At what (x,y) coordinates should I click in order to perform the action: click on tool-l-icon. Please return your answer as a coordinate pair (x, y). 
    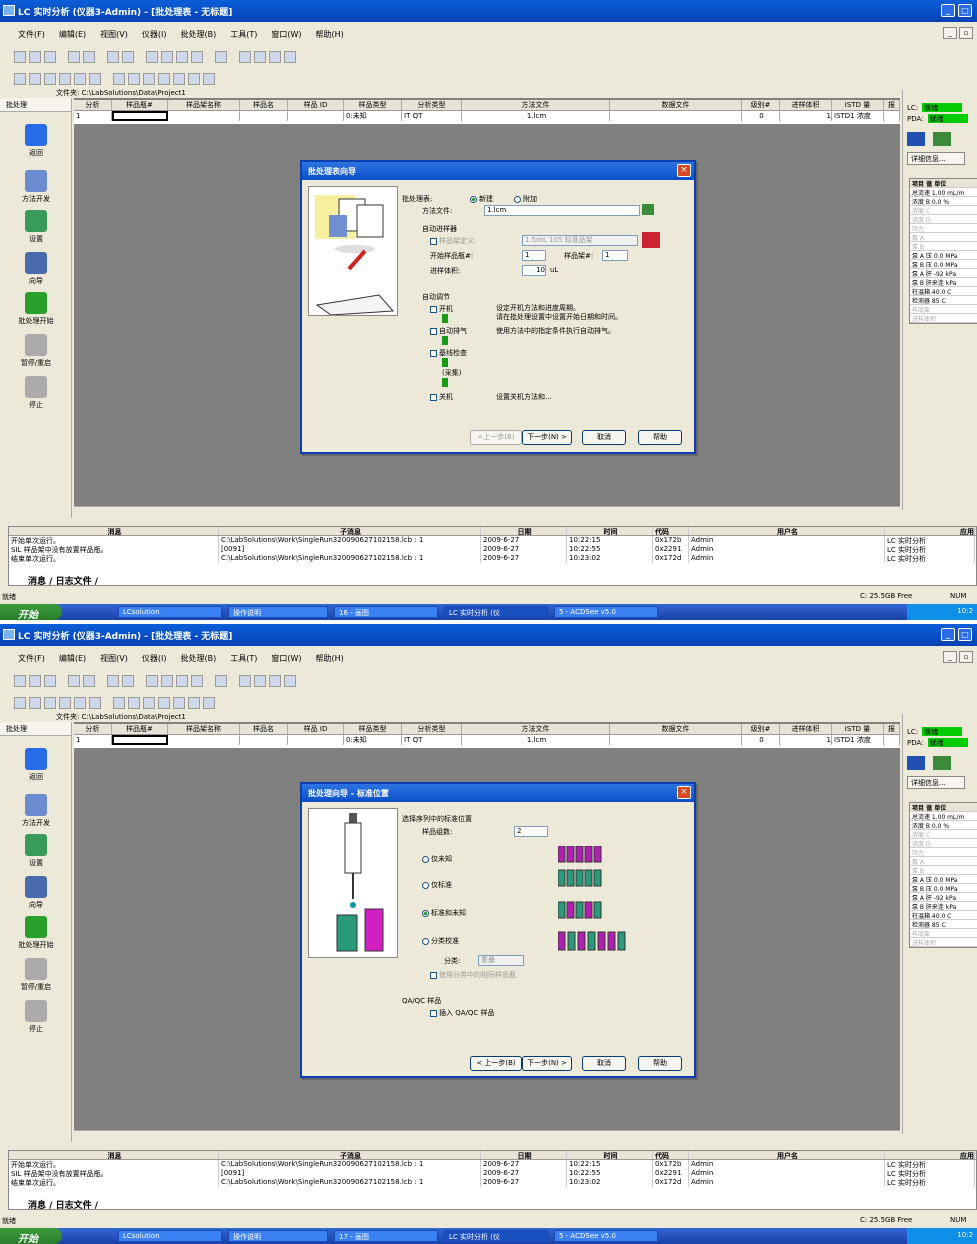
    Looking at the image, I should click on (194, 703).